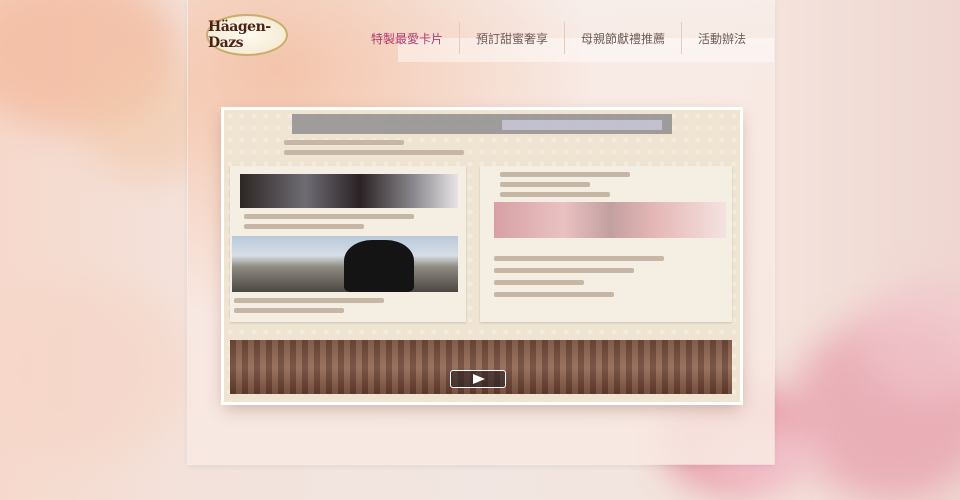 The height and width of the screenshot is (500, 960). I want to click on main-nav: 特製最愛卡片 預訂甜蜜奢享 母親節獻禮推薦 活動辦法, so click(558, 38).